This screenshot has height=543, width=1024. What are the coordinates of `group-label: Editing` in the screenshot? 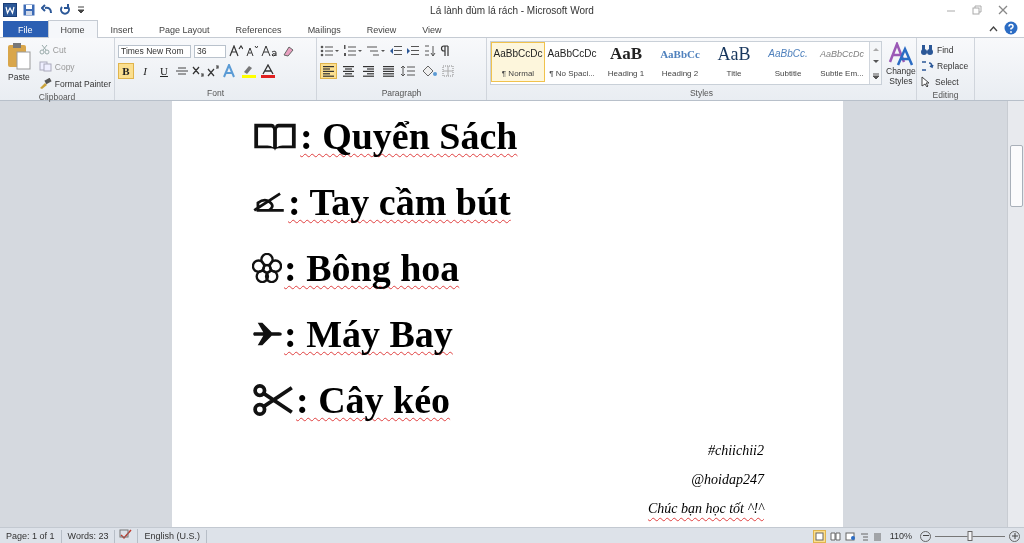 It's located at (945, 95).